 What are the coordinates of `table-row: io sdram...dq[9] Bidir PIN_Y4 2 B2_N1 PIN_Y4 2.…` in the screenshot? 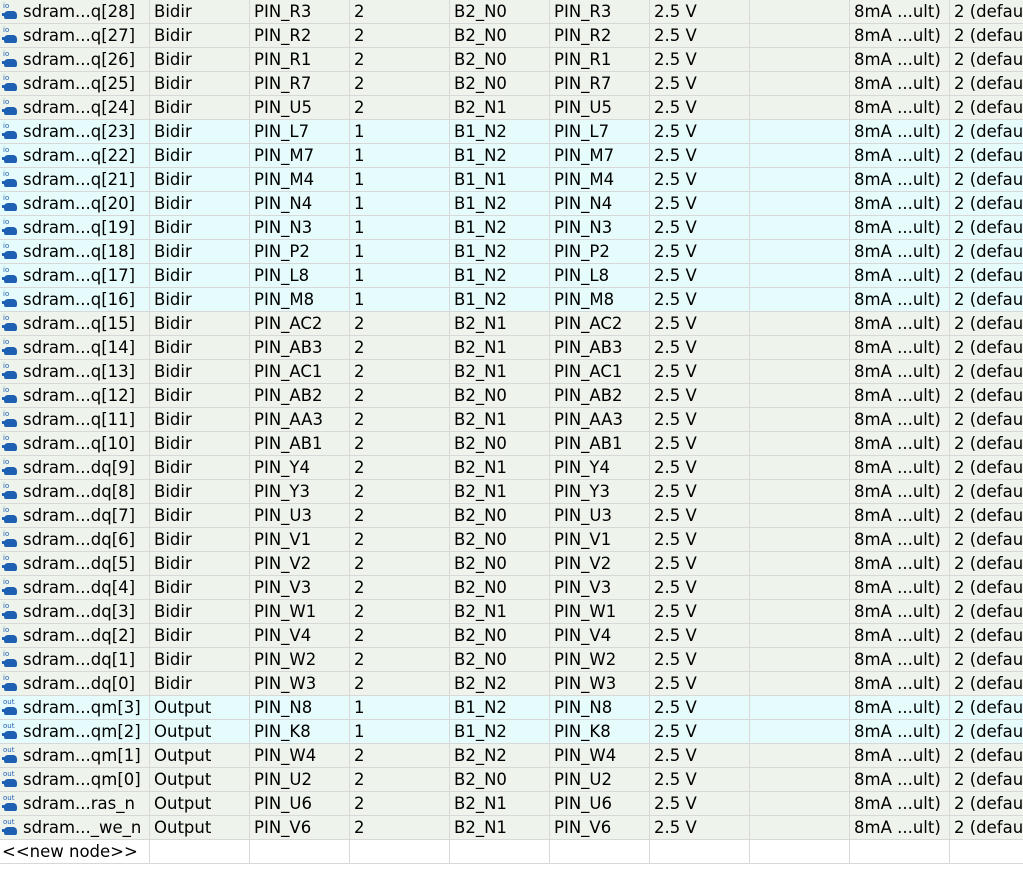 It's located at (511, 468).